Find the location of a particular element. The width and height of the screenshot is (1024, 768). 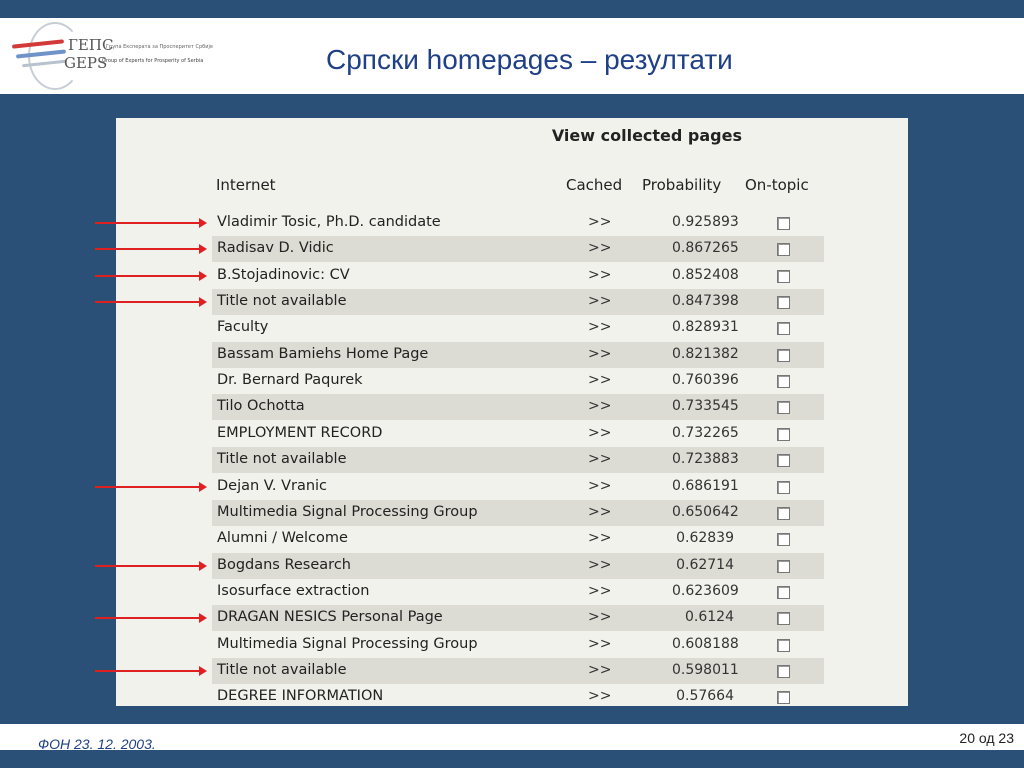

probability-value: 0.760396 is located at coordinates (705, 380).